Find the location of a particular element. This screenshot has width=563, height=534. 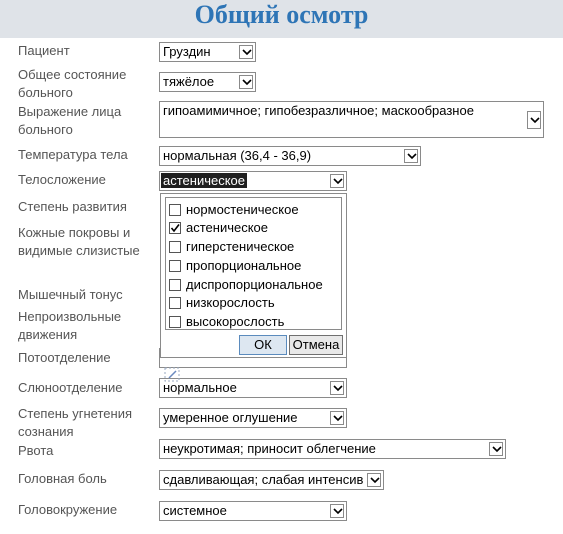

option-label: астеническое is located at coordinates (227, 227).